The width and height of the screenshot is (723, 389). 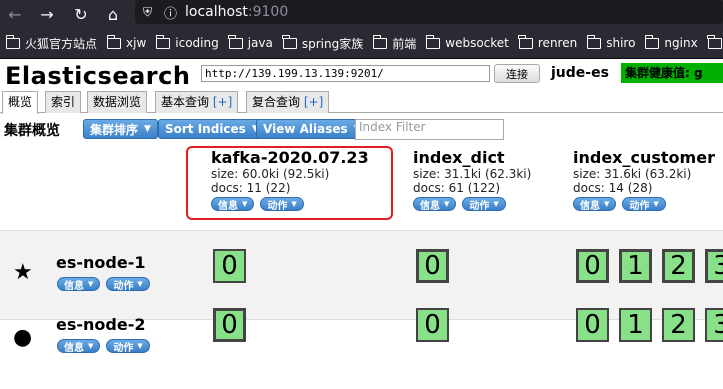 What do you see at coordinates (117, 102) in the screenshot?
I see `tab-browser: 数据浏览` at bounding box center [117, 102].